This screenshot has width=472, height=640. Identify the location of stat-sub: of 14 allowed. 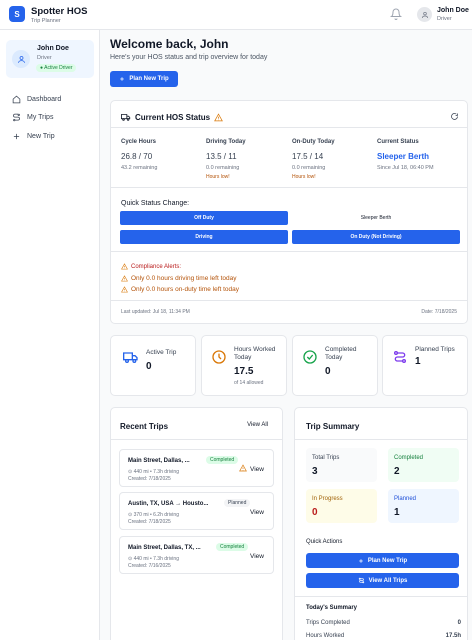
(249, 383).